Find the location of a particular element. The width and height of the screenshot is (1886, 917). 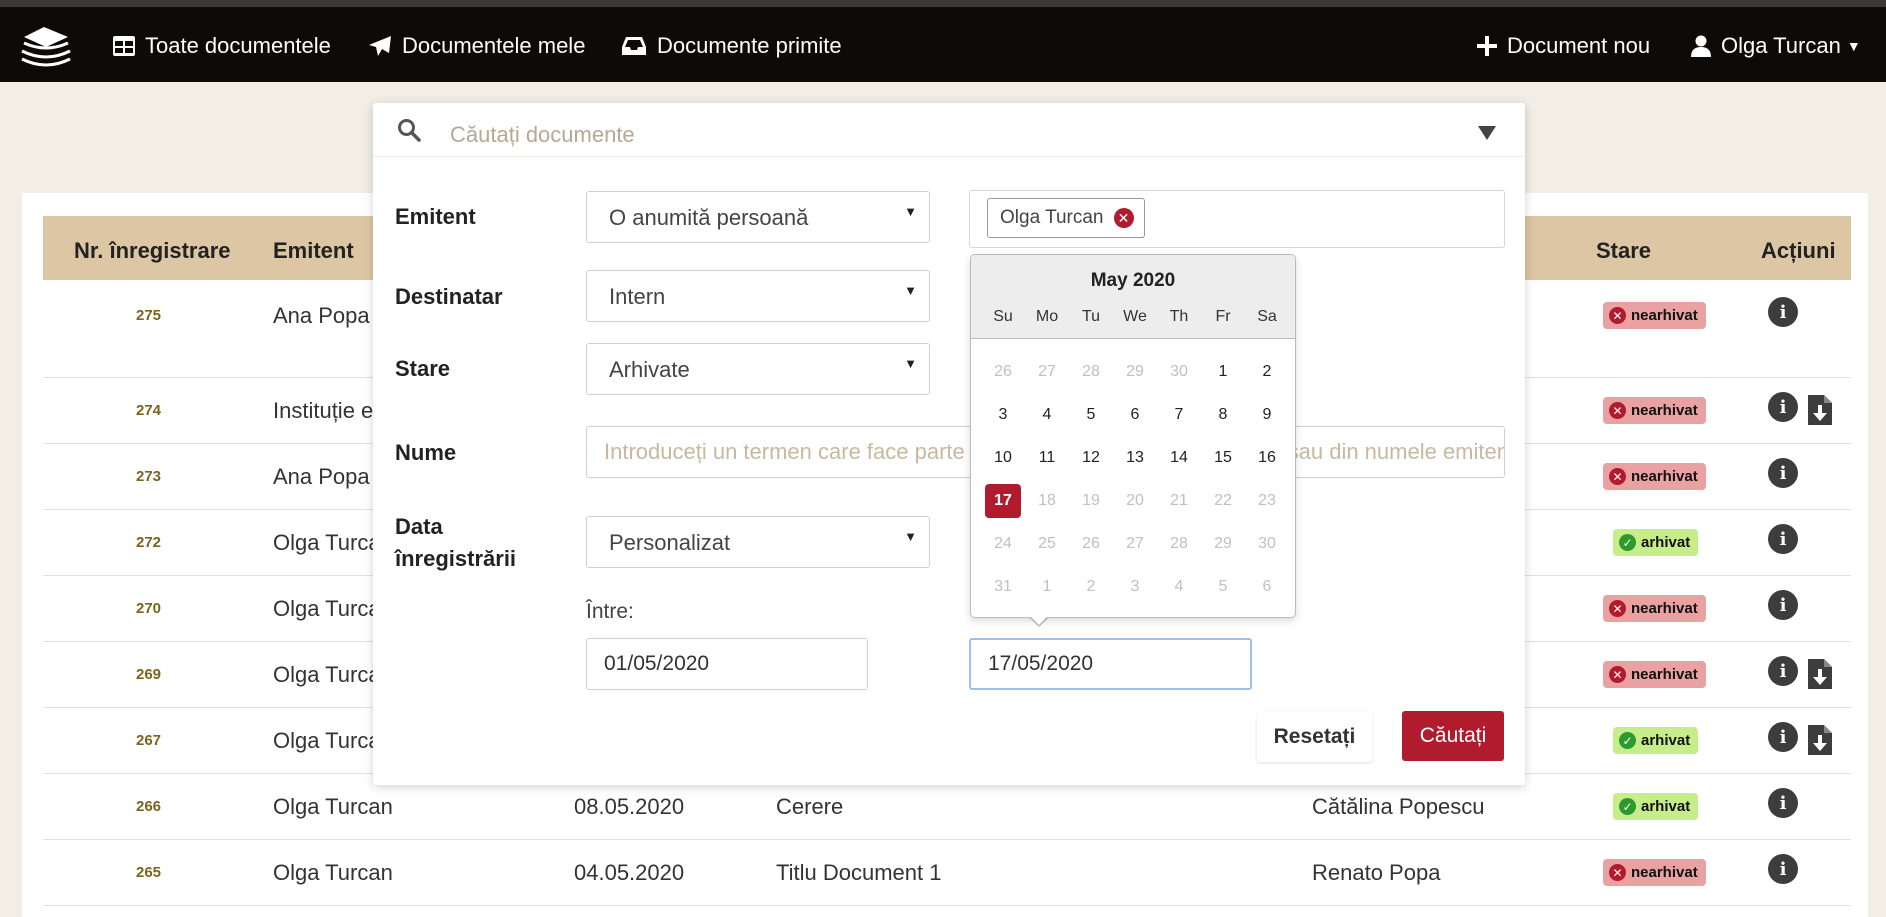

search-icon is located at coordinates (409, 130).